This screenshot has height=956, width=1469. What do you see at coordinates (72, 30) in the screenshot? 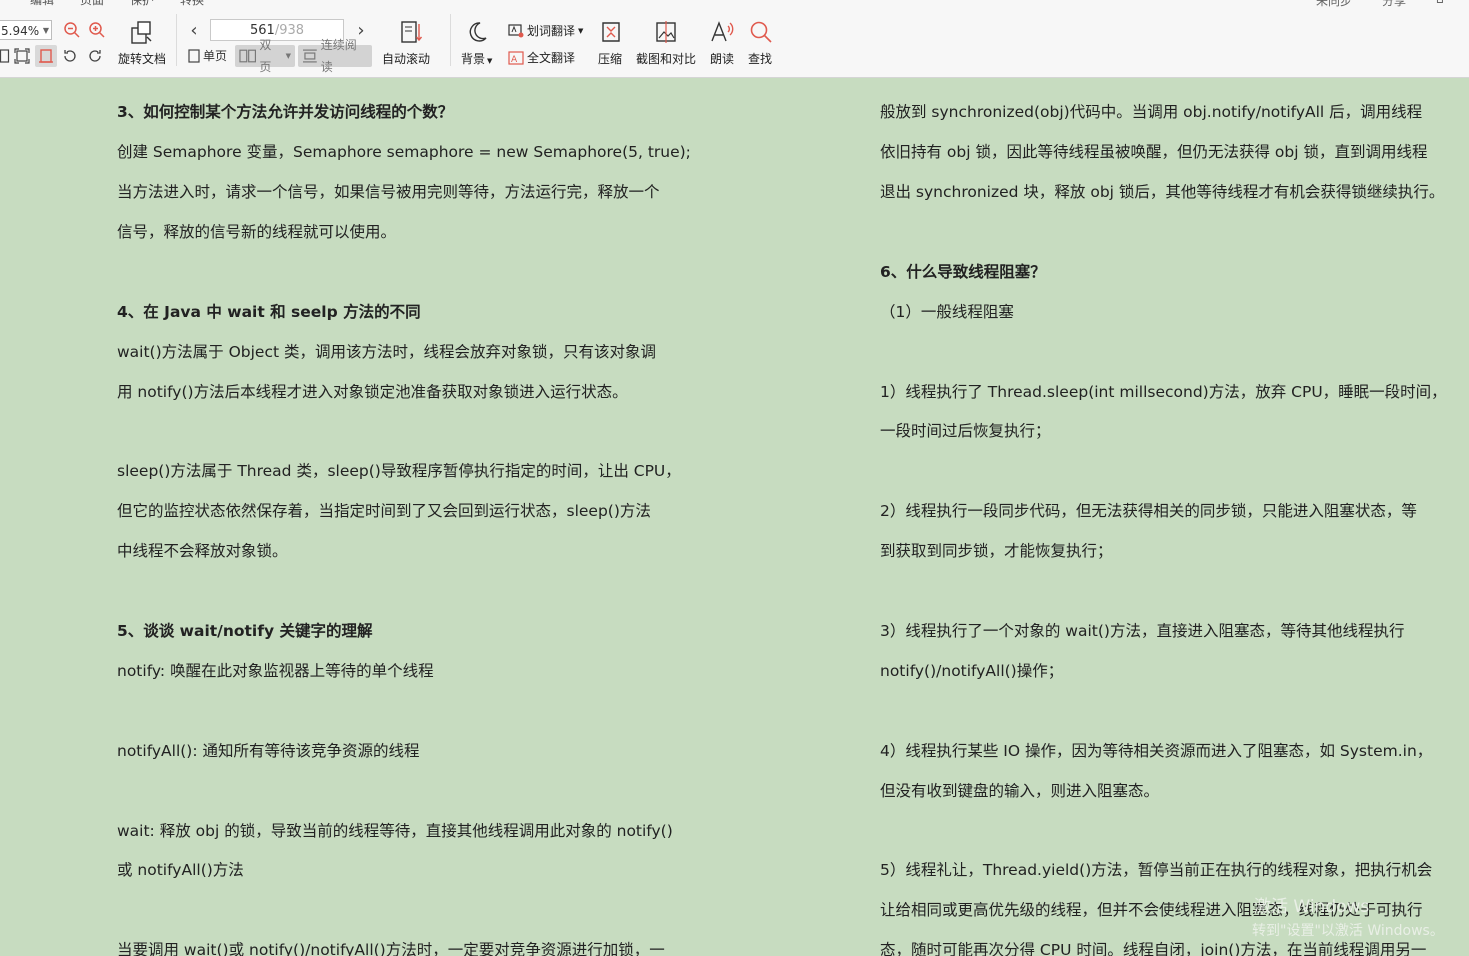
I see `zoom-out-icon` at bounding box center [72, 30].